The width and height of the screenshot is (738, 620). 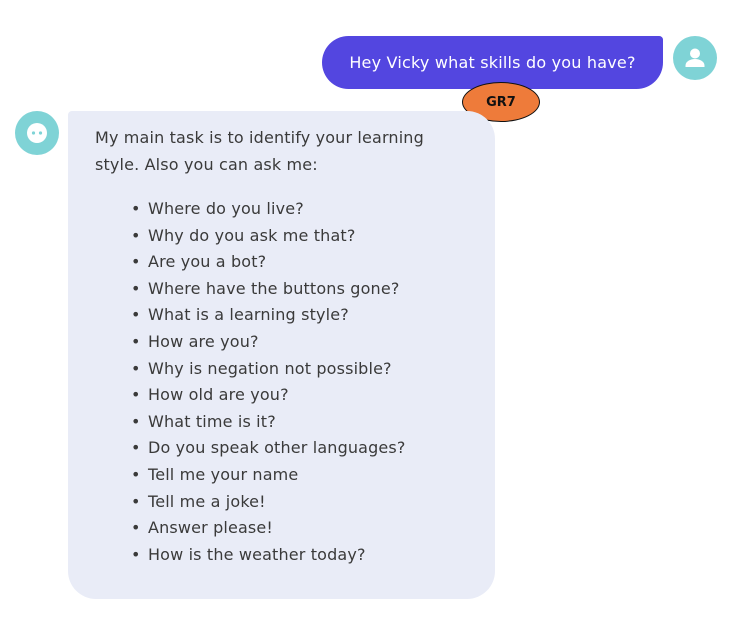 I want to click on user-message-bubble: Hey Vicky what skills do you have?, so click(x=492, y=62).